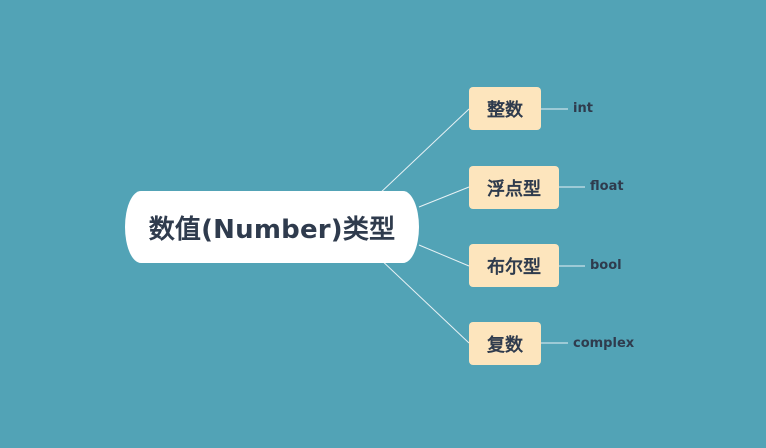 This screenshot has height=448, width=766. I want to click on branch-node-label: 布尔型, so click(514, 267).